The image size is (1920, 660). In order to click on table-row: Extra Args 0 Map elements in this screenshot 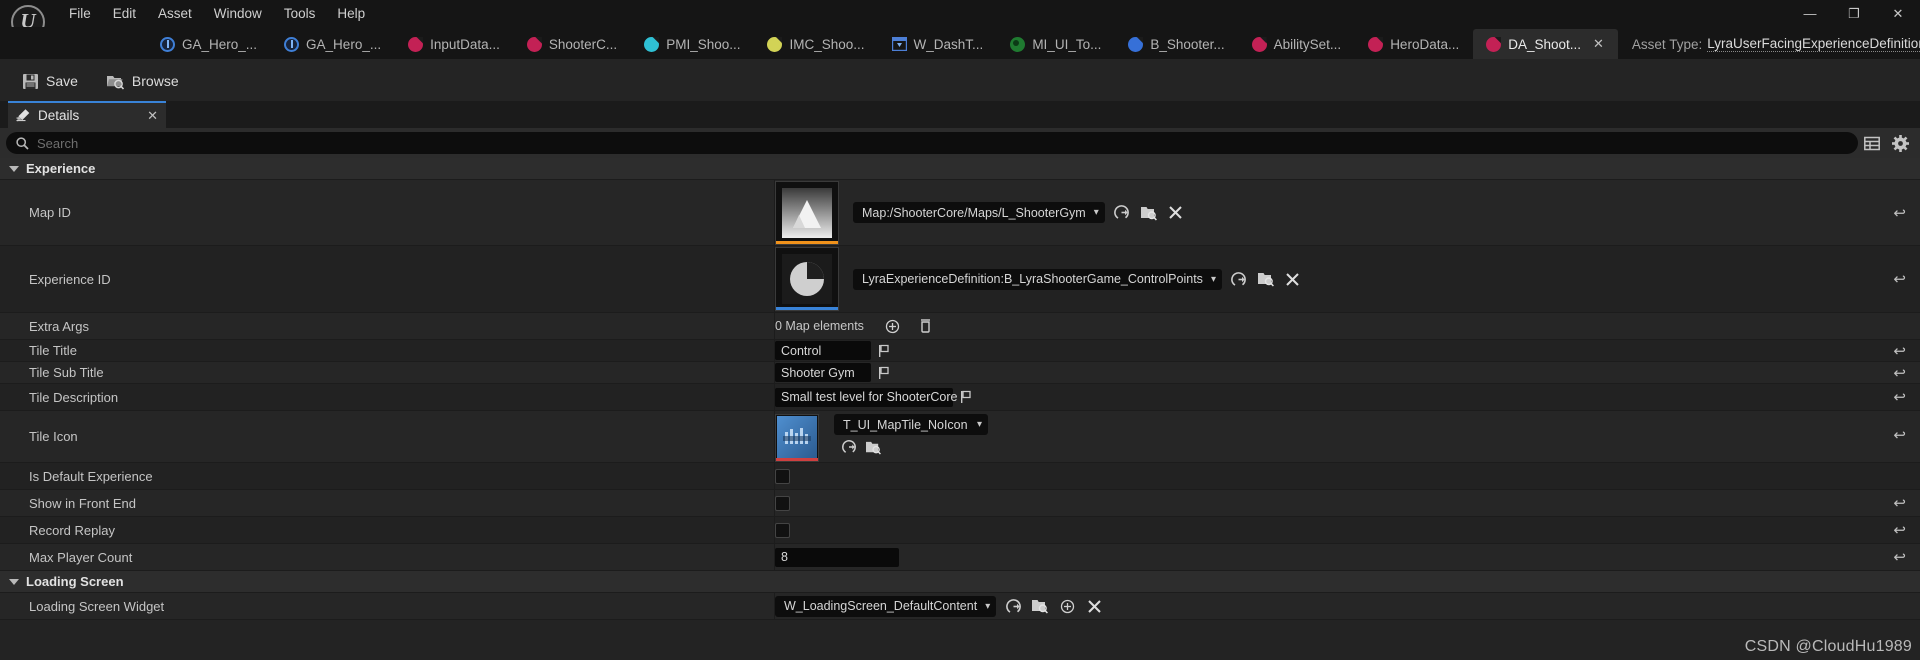, I will do `click(960, 326)`.